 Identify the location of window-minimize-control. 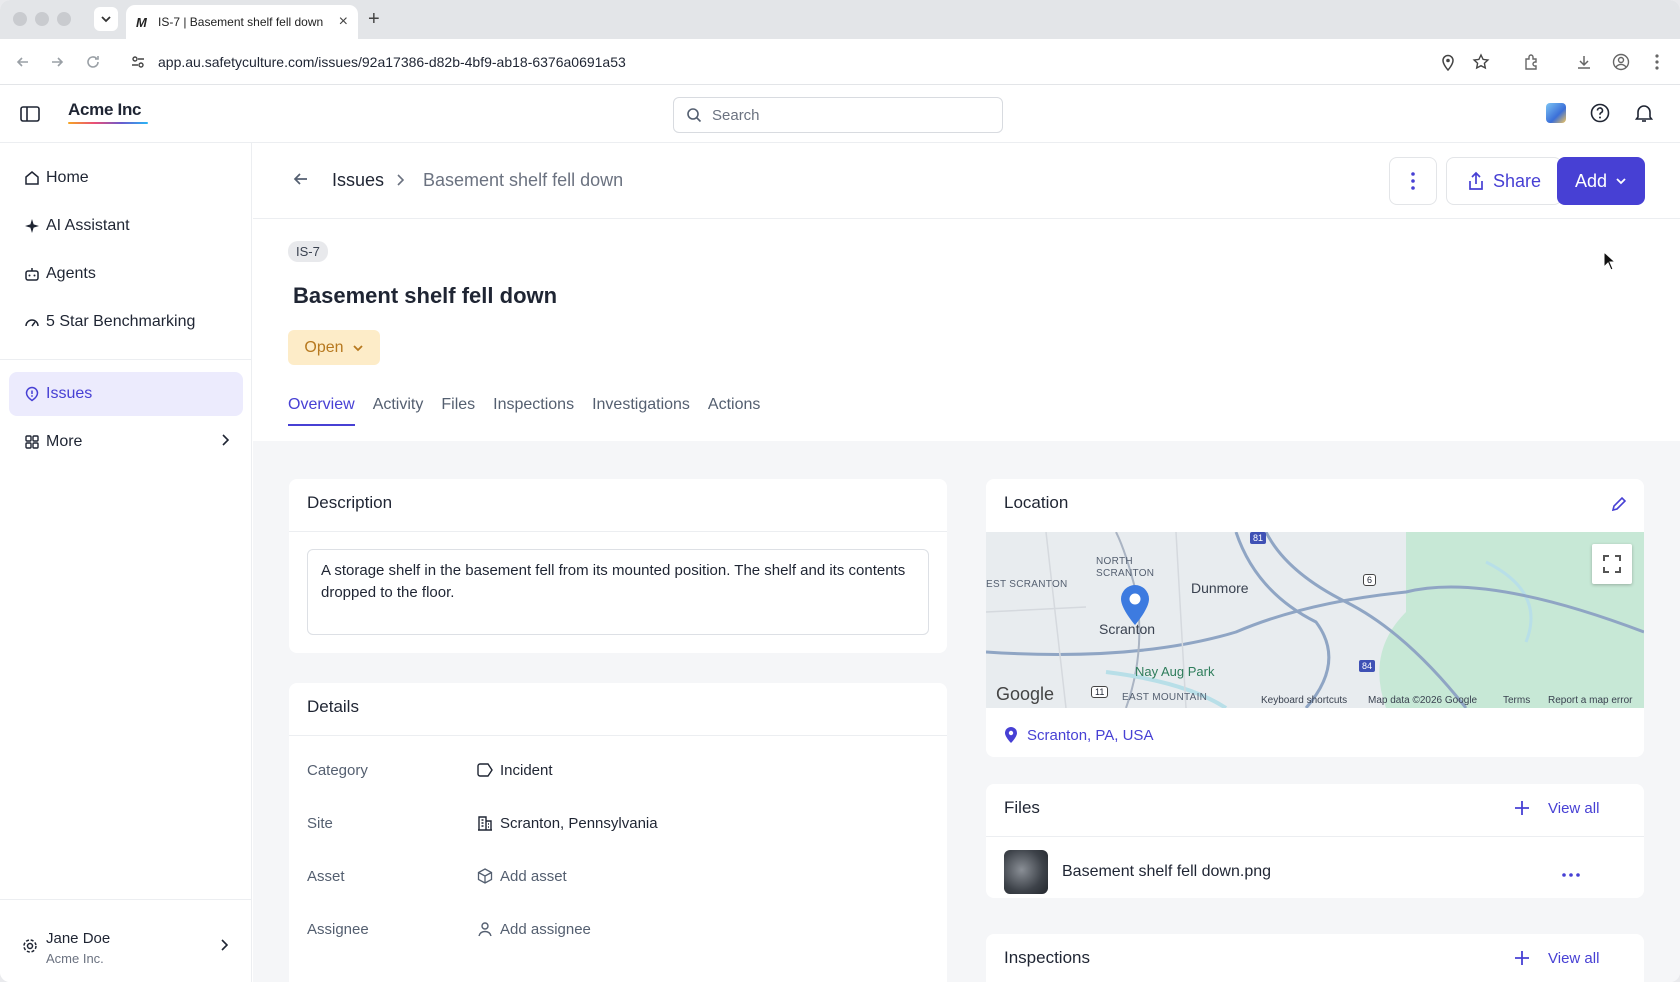
(42, 19).